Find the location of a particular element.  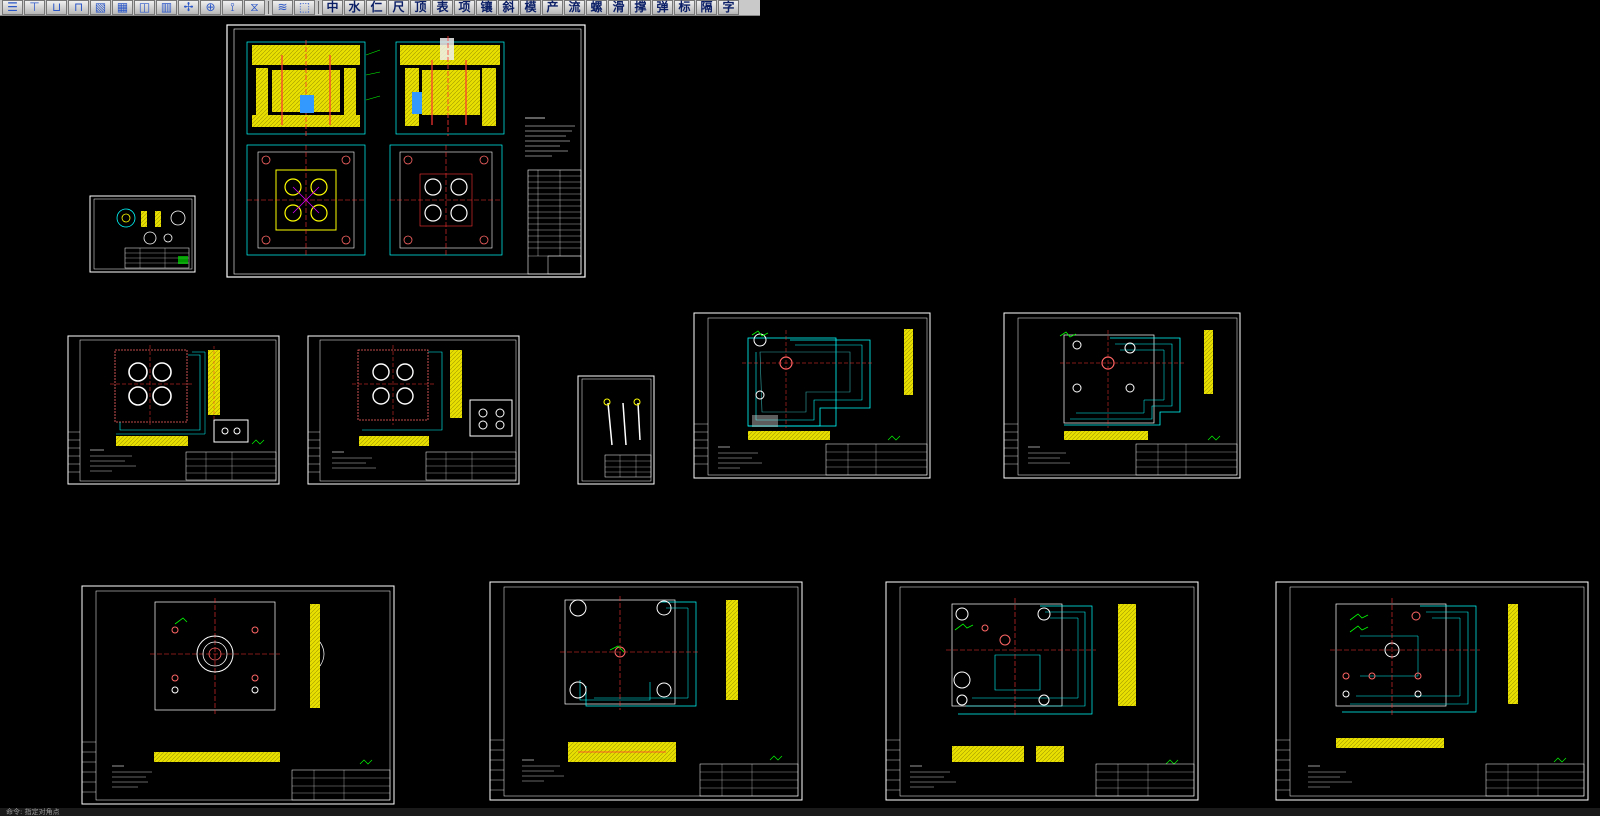

insert-icon: ⊓ is located at coordinates (78, 7).